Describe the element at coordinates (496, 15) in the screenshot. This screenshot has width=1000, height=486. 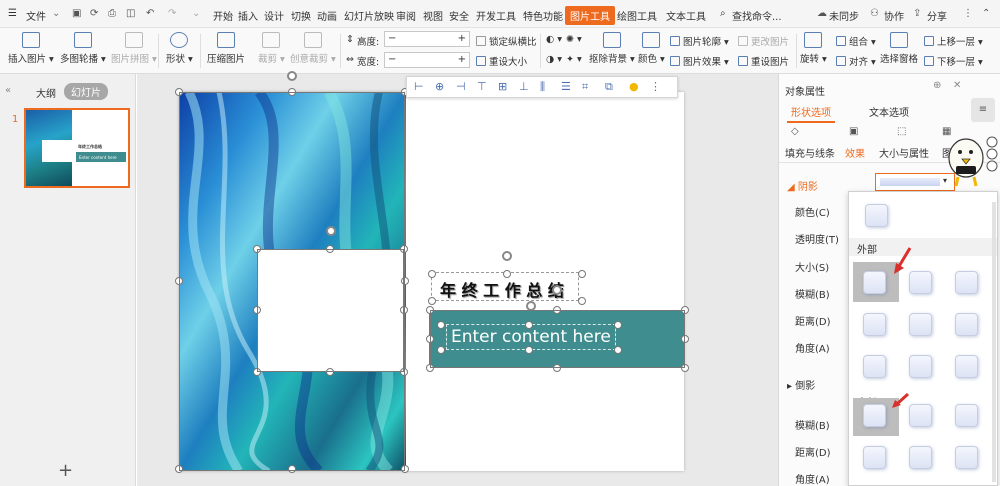
I see `tab-developer: 开发工具` at that location.